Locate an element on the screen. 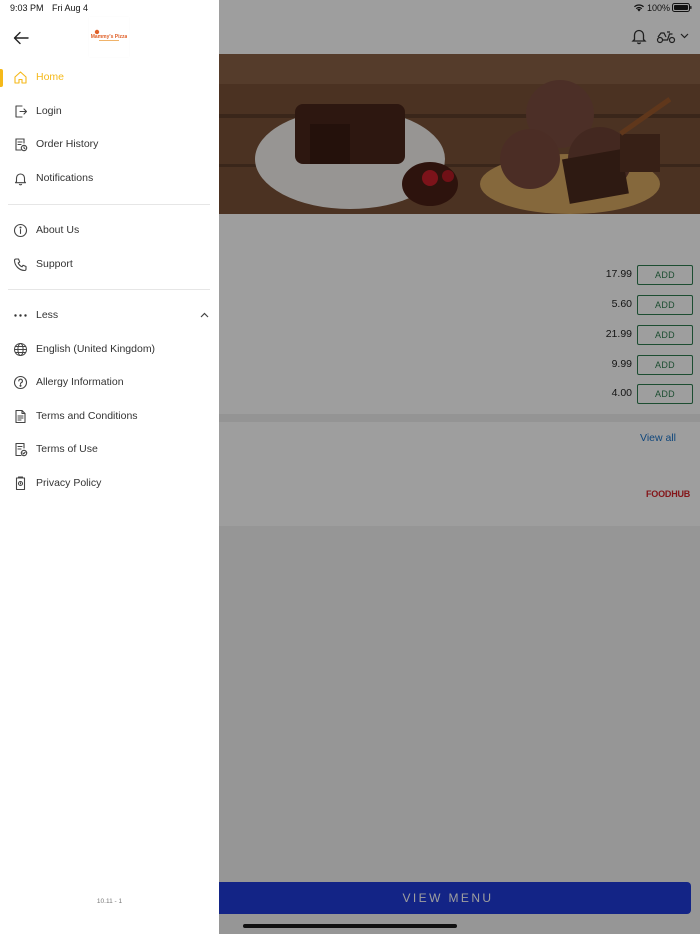  back-arrow-icon is located at coordinates (21, 38).